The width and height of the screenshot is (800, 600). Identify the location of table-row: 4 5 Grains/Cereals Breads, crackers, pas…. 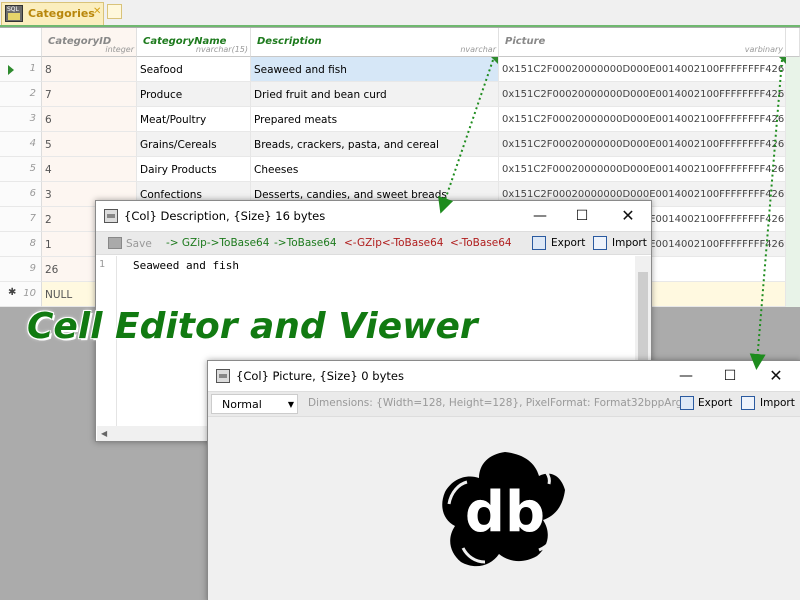
(400, 144).